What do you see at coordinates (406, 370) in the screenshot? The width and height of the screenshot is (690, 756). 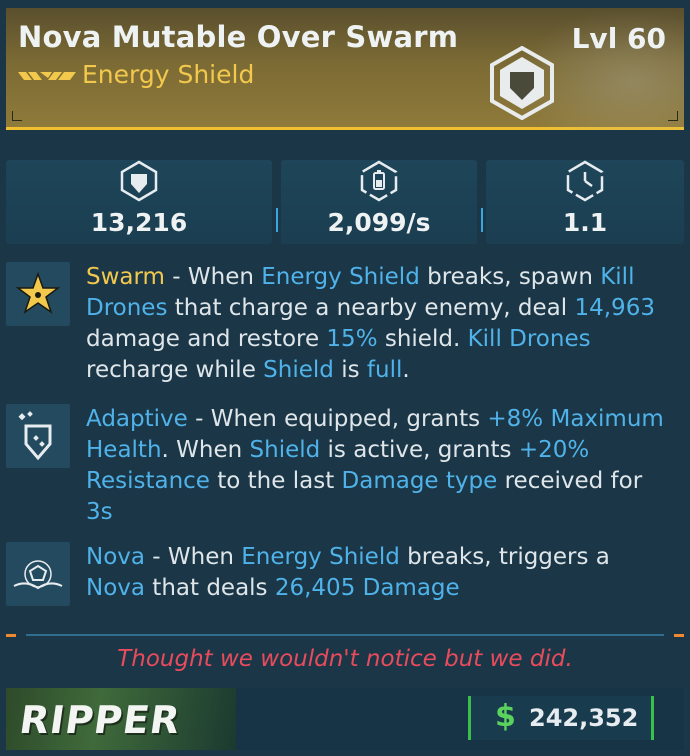 I see `perk-text: .` at bounding box center [406, 370].